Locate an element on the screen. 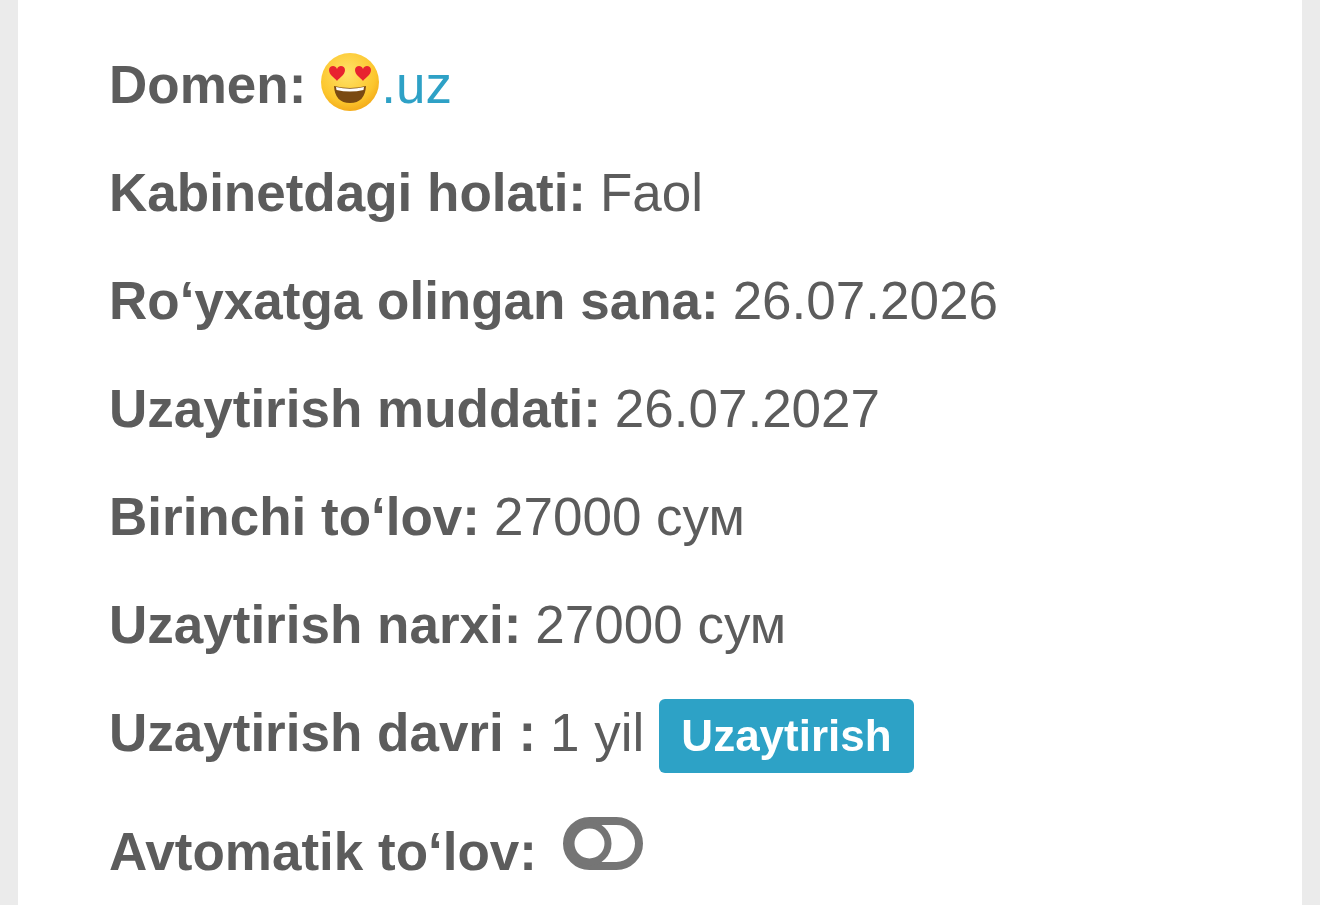 The image size is (1320, 905). field-value: 1 yil is located at coordinates (597, 732).